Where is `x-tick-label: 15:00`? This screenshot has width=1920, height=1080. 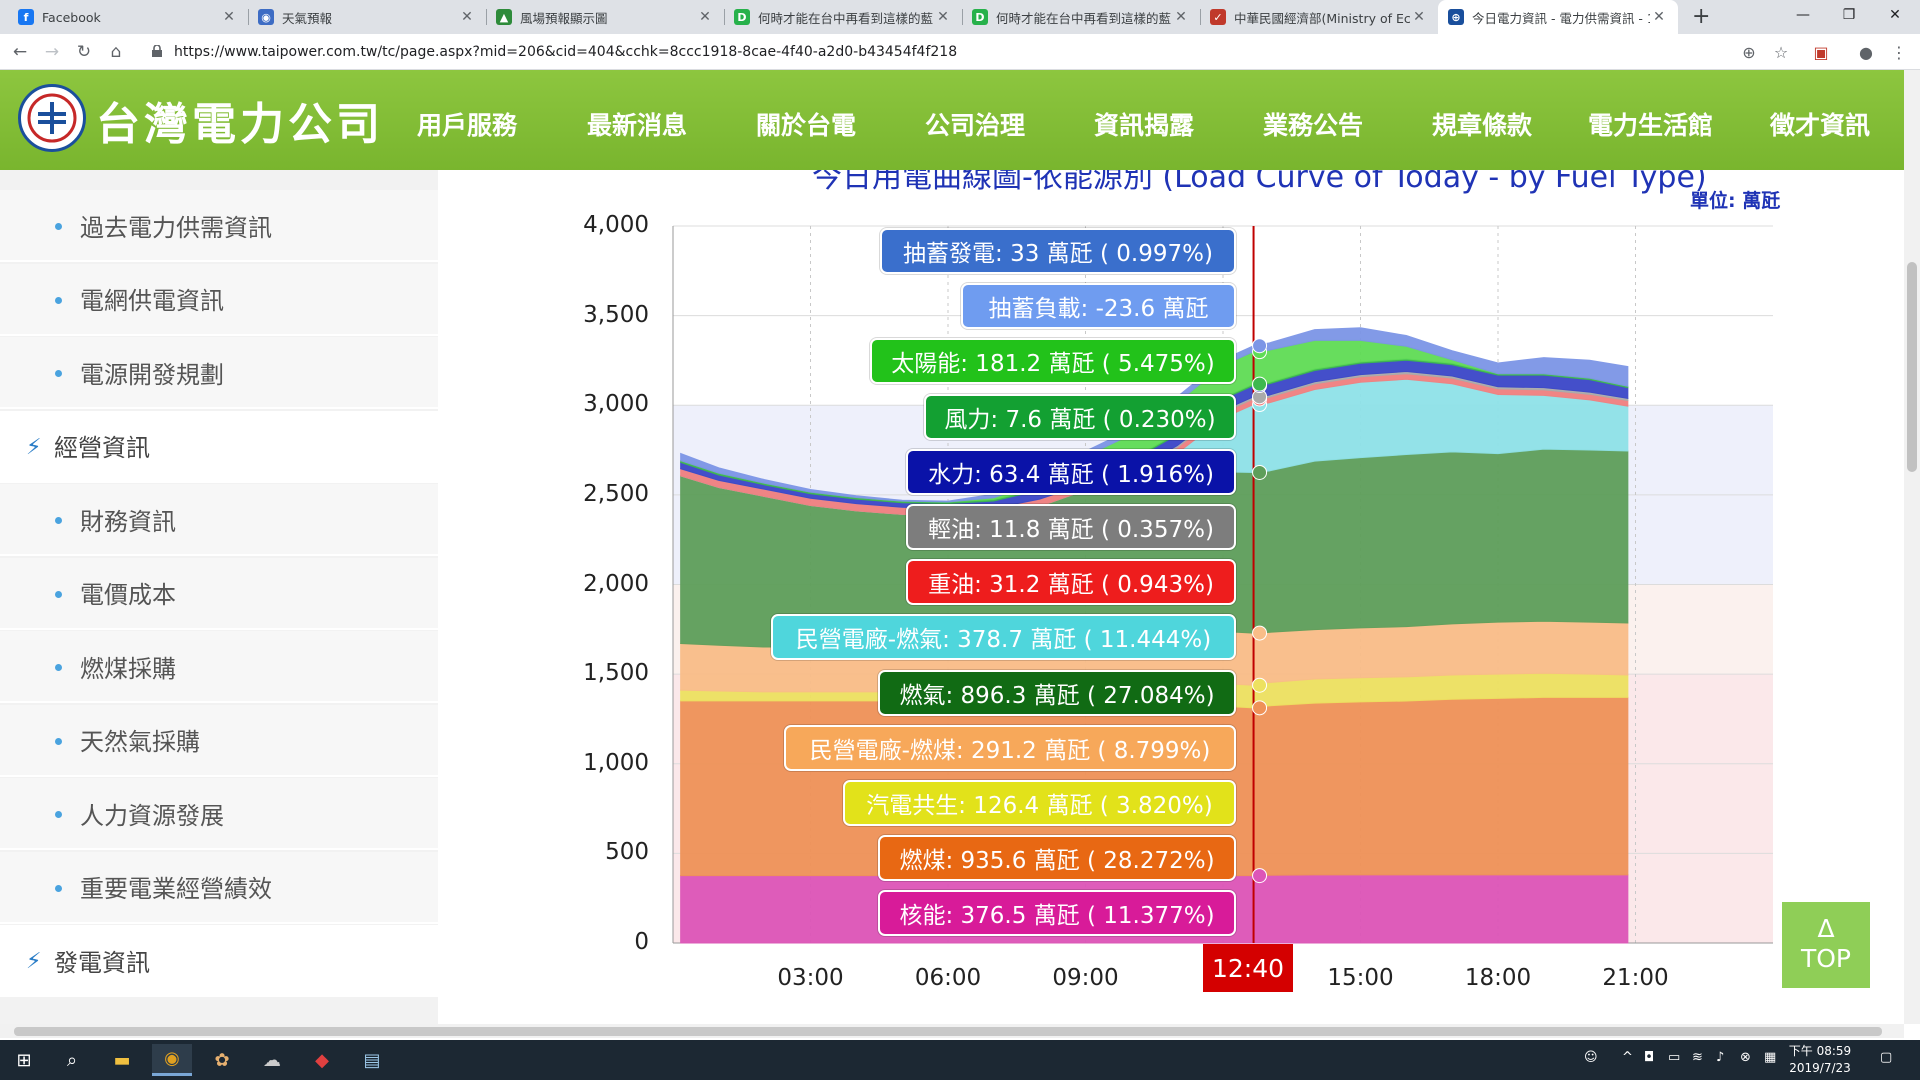
x-tick-label: 15:00 is located at coordinates (1360, 978).